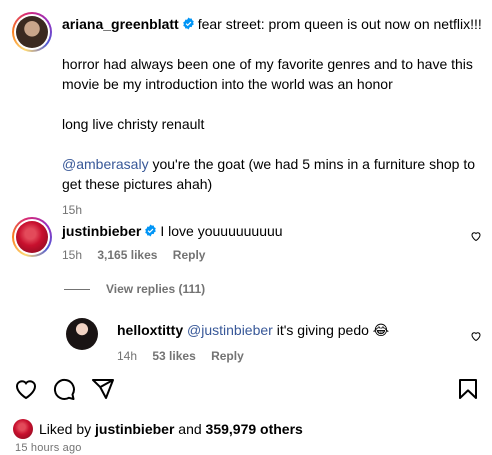 This screenshot has height=455, width=492. What do you see at coordinates (72, 255) in the screenshot?
I see `comment-time: 15h` at bounding box center [72, 255].